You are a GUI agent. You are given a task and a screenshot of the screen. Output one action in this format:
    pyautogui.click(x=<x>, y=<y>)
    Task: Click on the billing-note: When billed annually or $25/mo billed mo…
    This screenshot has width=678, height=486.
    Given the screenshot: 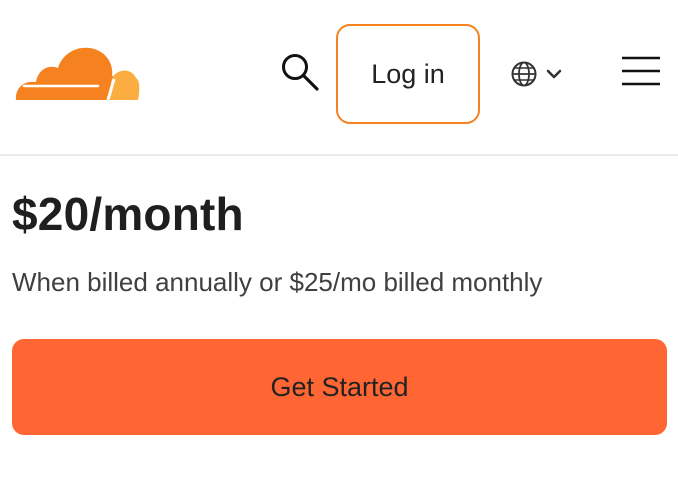 What is the action you would take?
    pyautogui.click(x=277, y=282)
    